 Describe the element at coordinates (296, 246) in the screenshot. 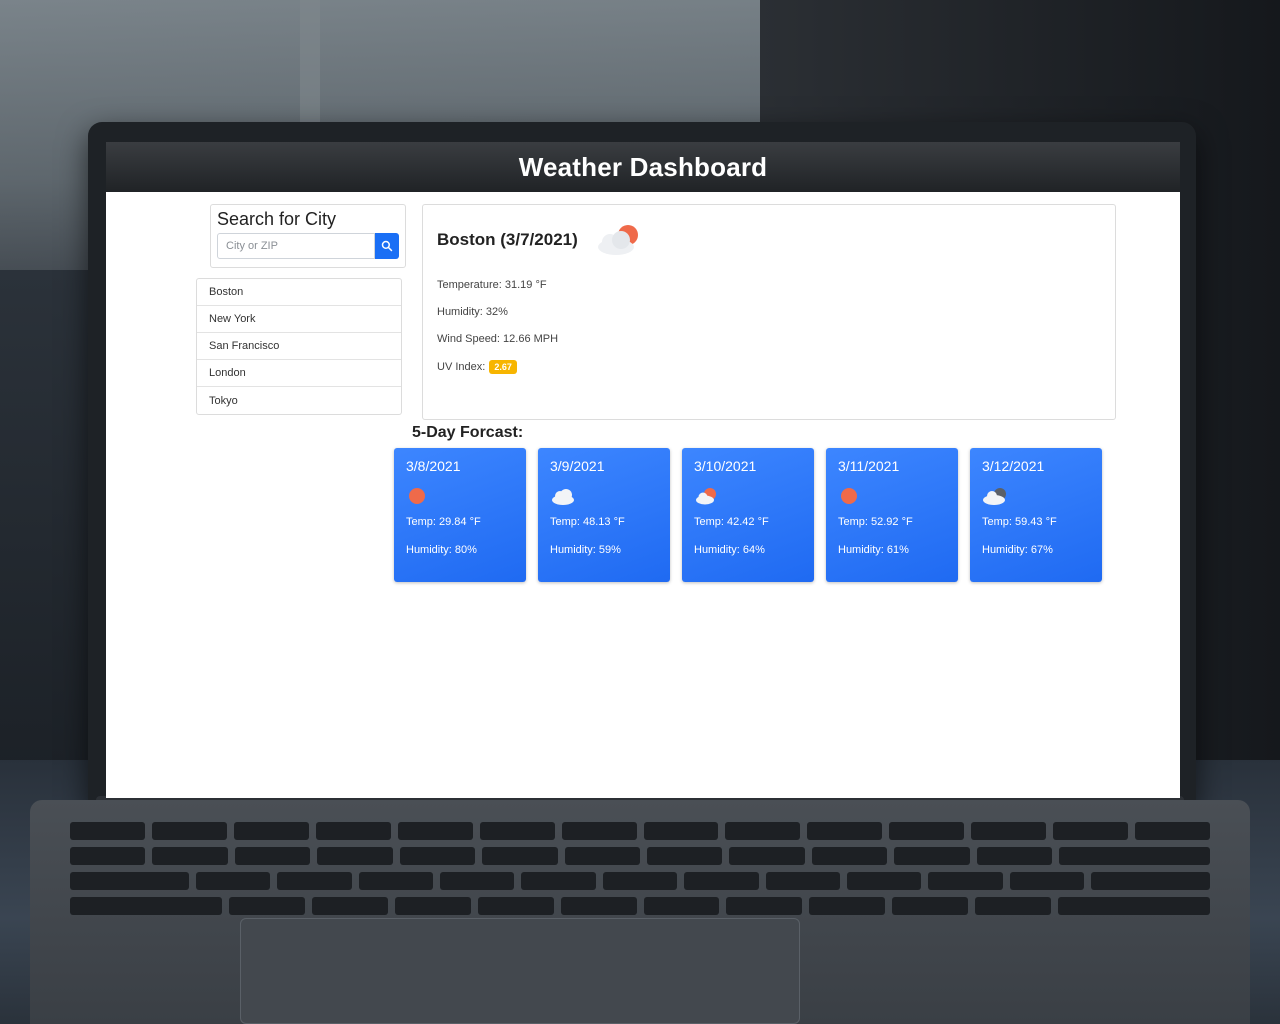

I see `search-input` at that location.